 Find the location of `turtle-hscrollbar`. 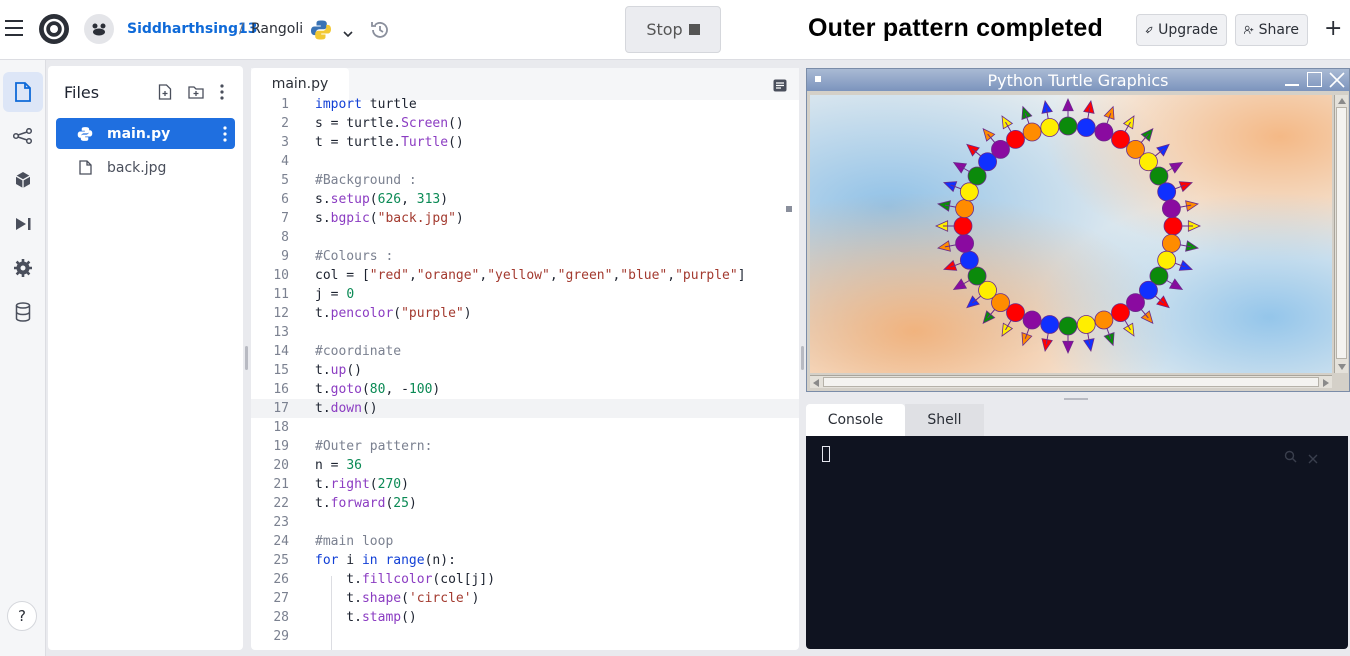

turtle-hscrollbar is located at coordinates (1071, 381).